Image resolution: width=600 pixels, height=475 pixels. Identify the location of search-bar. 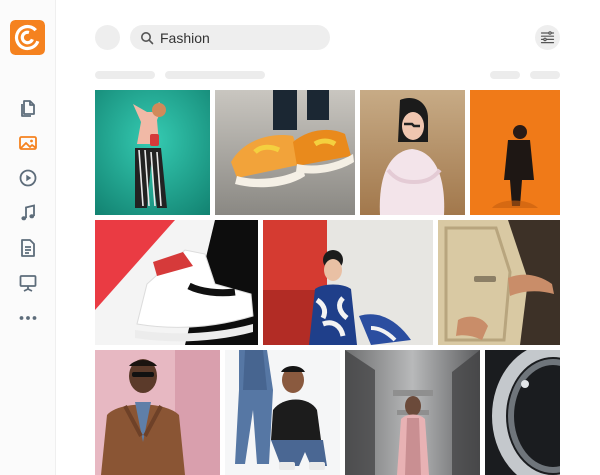
(230, 37).